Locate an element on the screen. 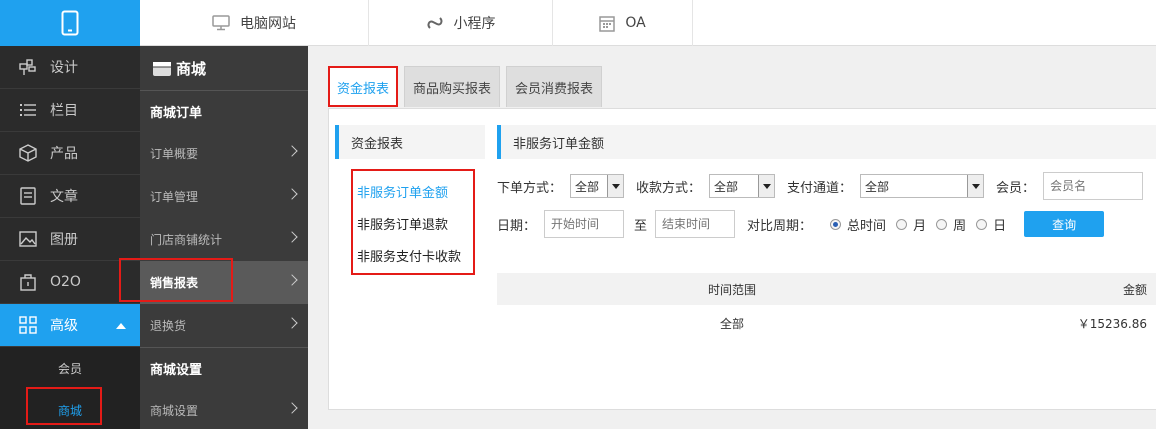  image-icon is located at coordinates (28, 239).